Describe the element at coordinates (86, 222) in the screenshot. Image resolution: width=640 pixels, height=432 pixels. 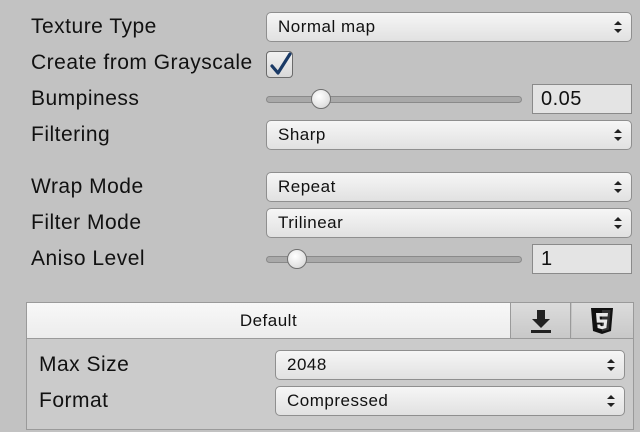
I see `filter-mode-label: Filter Mode` at that location.